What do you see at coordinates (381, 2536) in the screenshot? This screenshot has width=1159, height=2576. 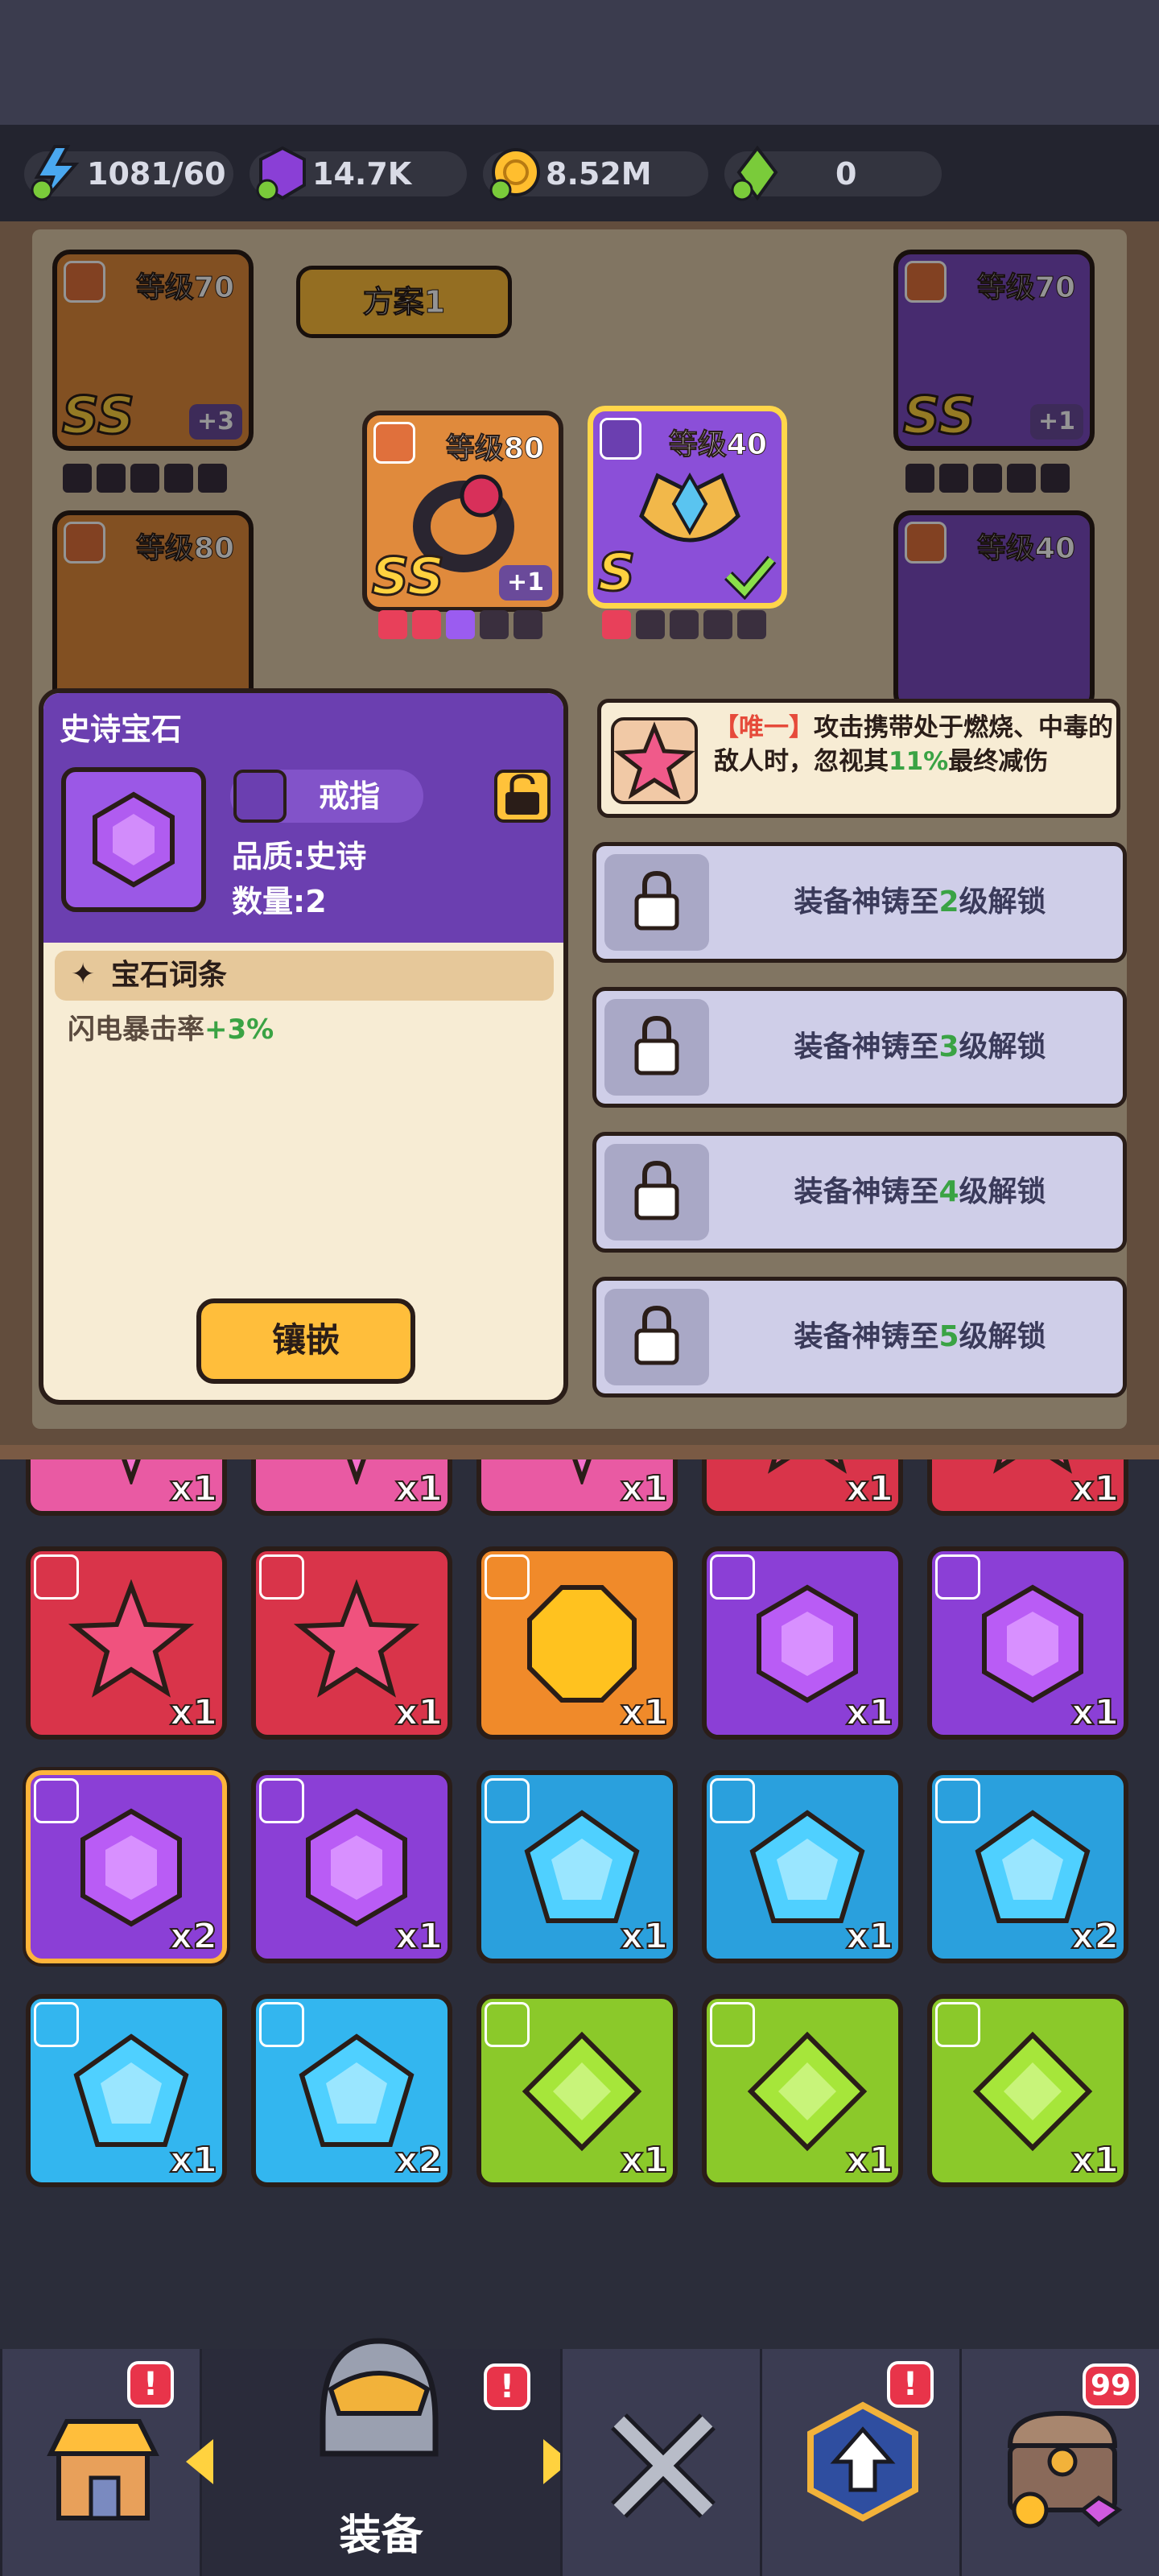 I see `nav-equipment-label: 装备` at bounding box center [381, 2536].